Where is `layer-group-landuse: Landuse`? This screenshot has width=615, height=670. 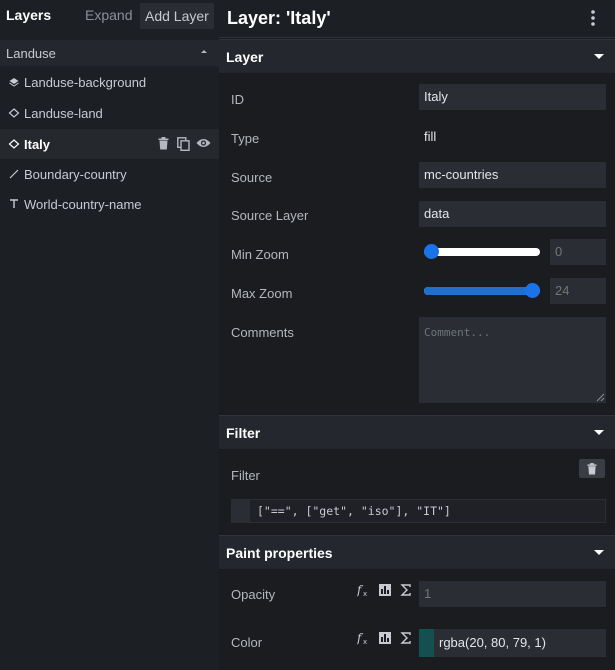 layer-group-landuse: Landuse is located at coordinates (109, 53).